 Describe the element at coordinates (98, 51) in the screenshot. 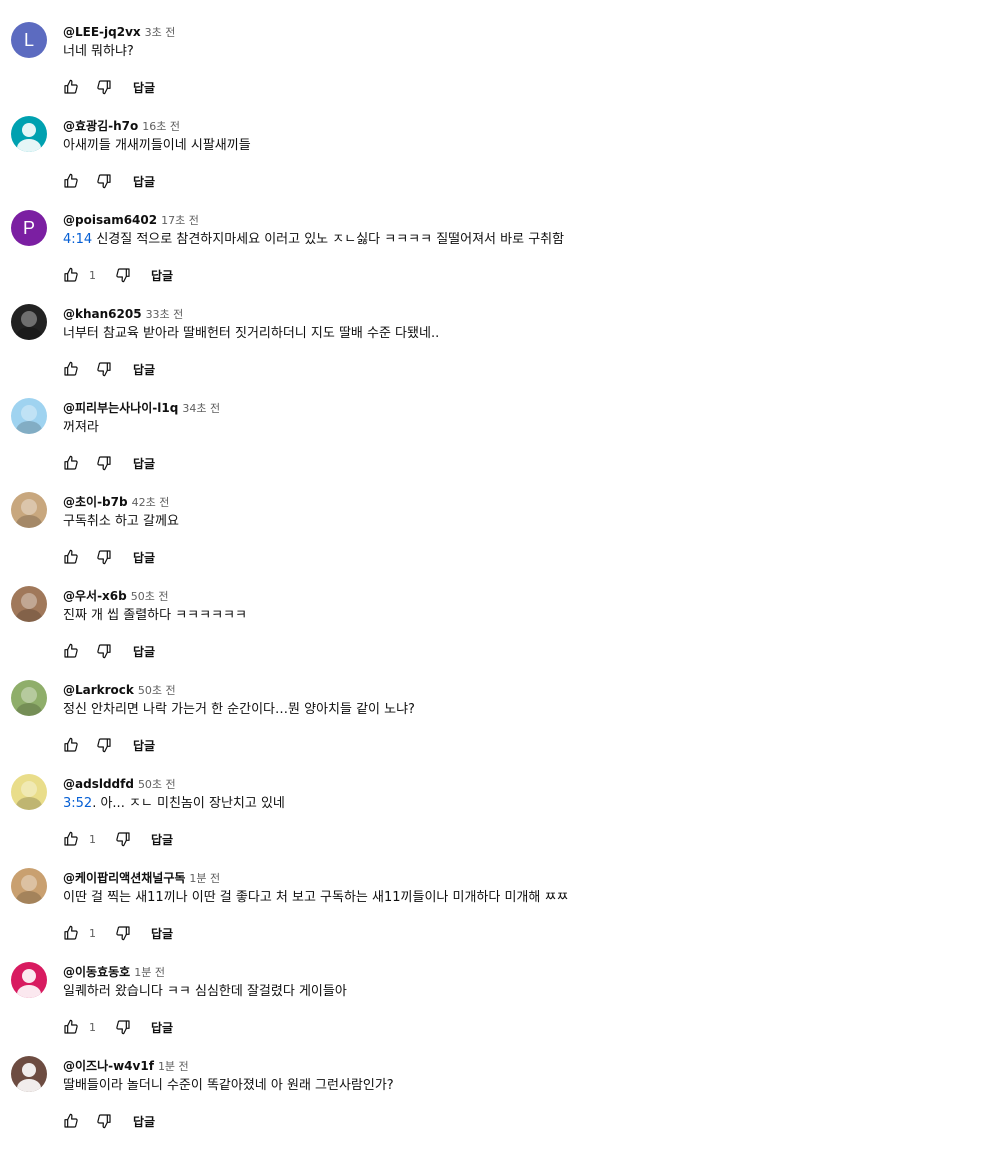

I see `comment-body: 너네 뭐하냐?` at that location.